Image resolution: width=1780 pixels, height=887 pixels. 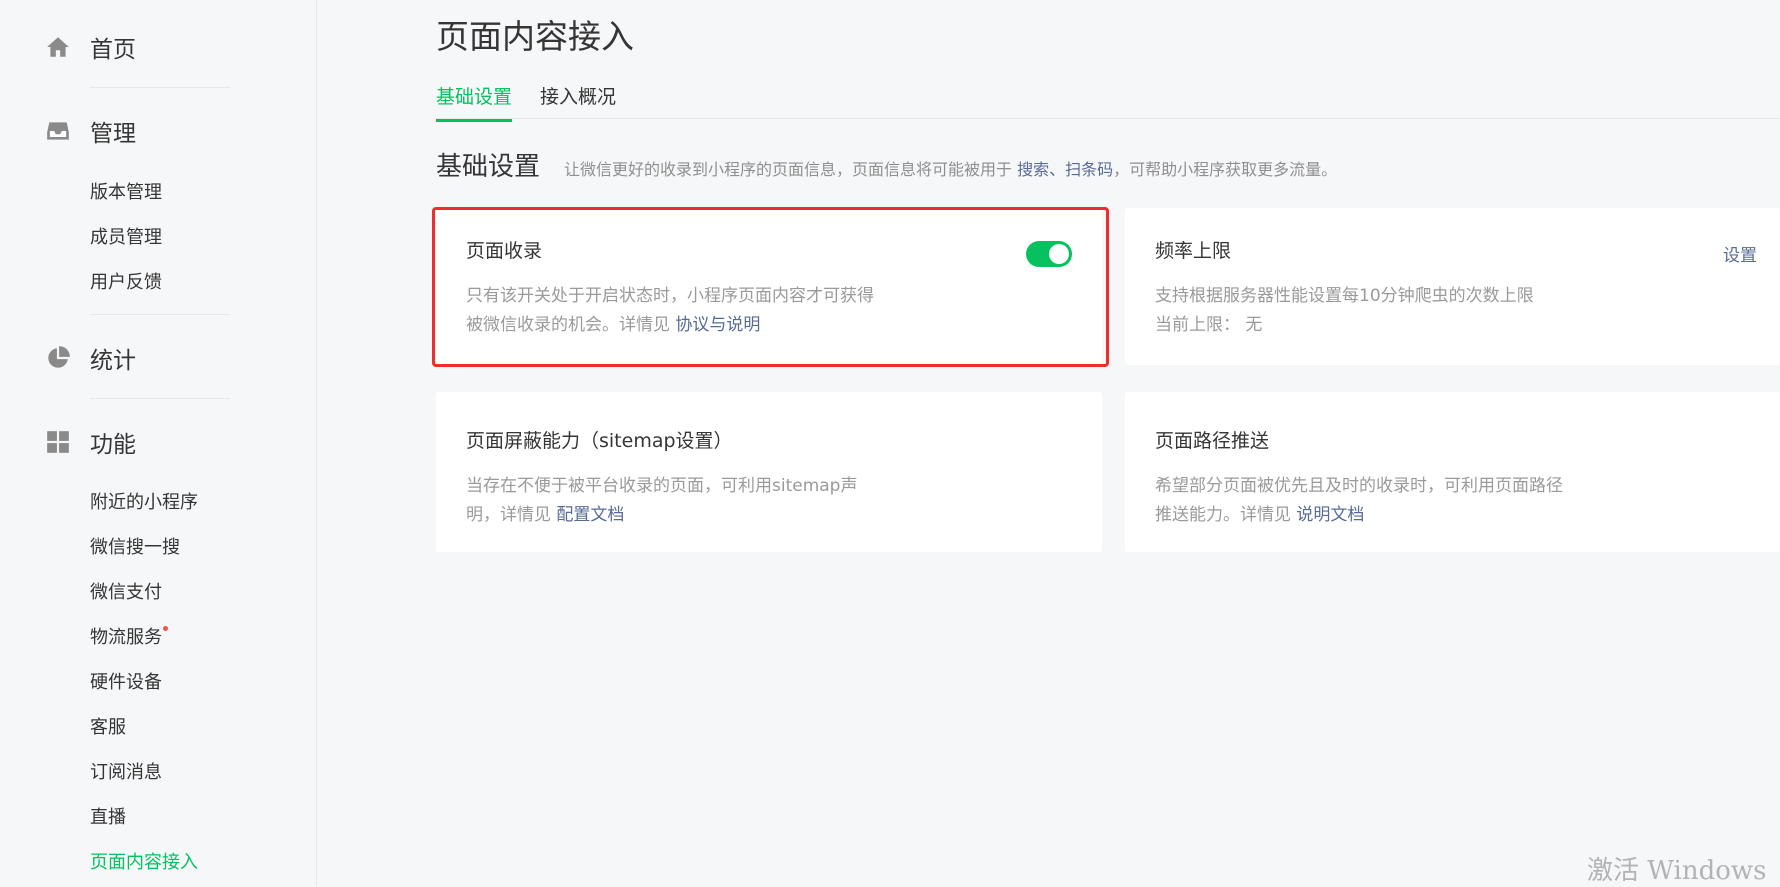 I want to click on sidebar-item-subscribe: 订阅消息, so click(x=126, y=773).